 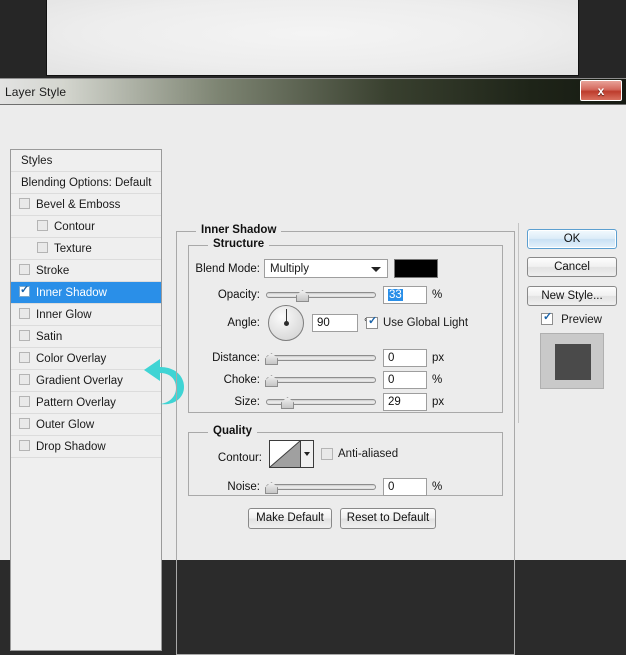 I want to click on make-default-button: Make Default, so click(x=290, y=518).